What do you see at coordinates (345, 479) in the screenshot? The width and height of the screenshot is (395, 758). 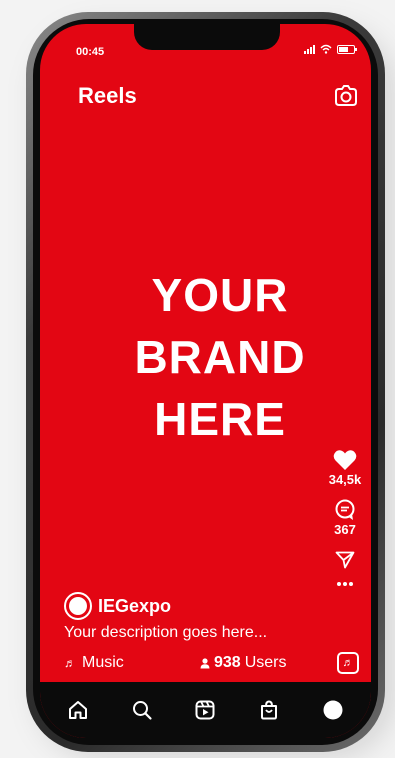 I see `like-count: 34,5k` at bounding box center [345, 479].